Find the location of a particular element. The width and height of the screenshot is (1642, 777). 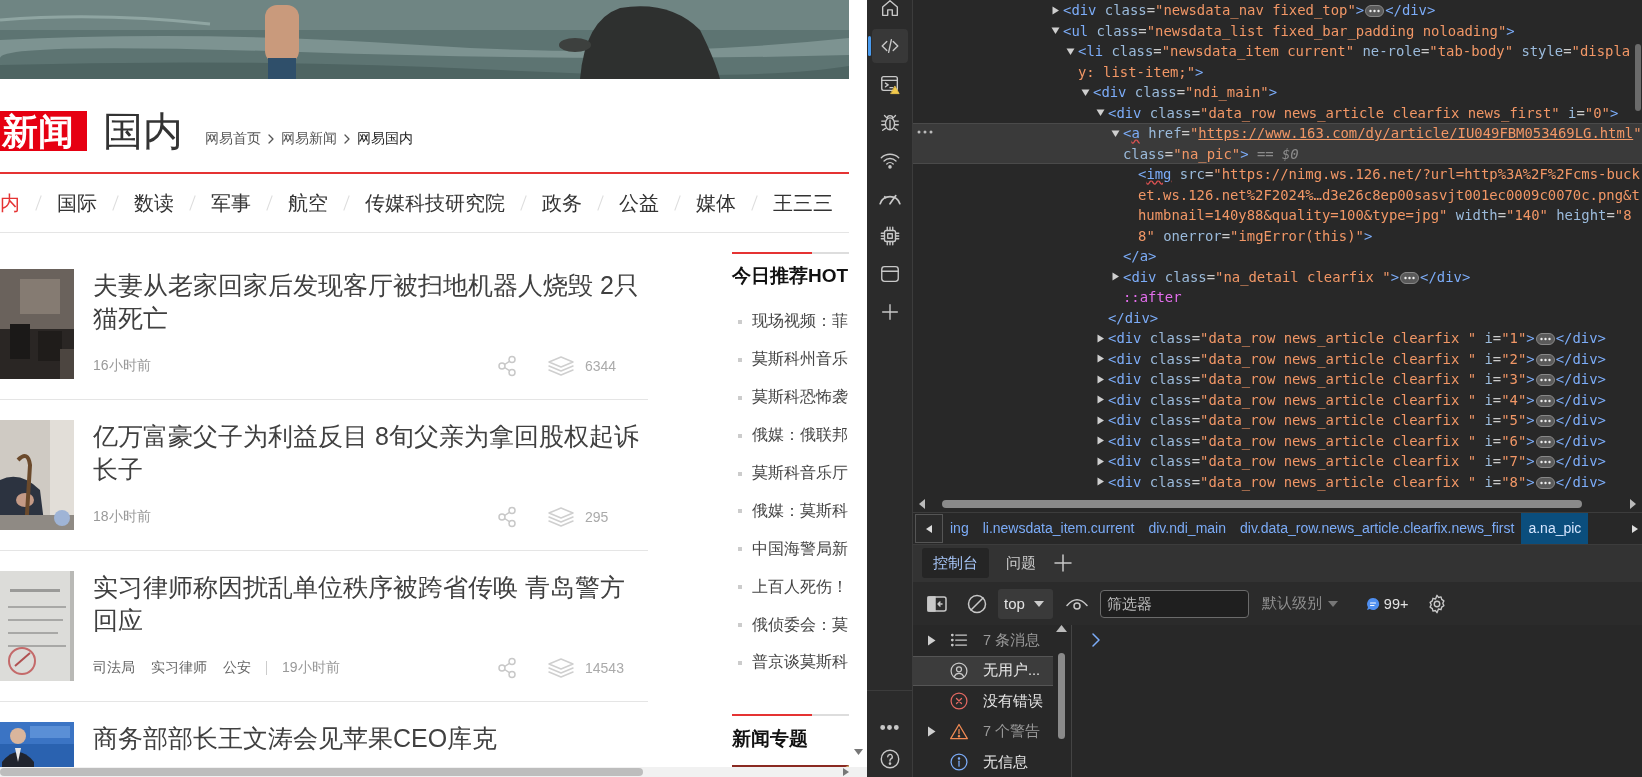

news-logo: 新闻 is located at coordinates (43, 131).